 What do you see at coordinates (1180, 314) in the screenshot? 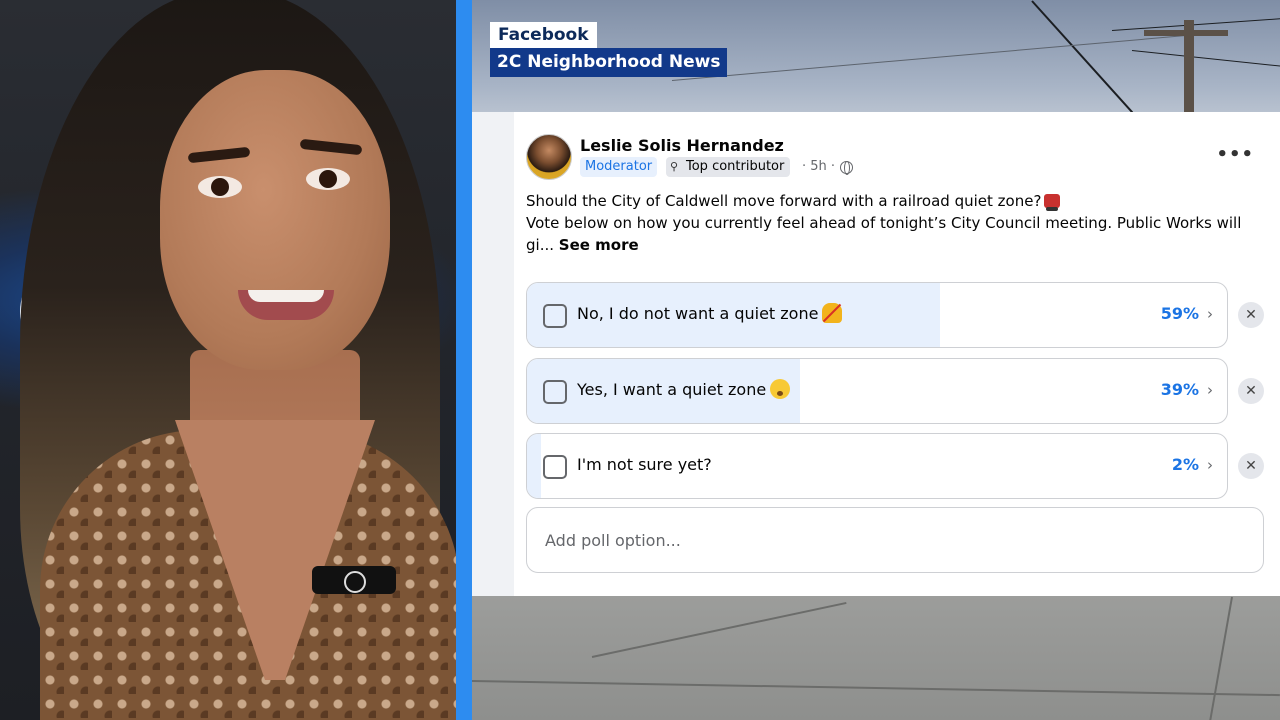
I see `poll-option-percent: 59%` at bounding box center [1180, 314].